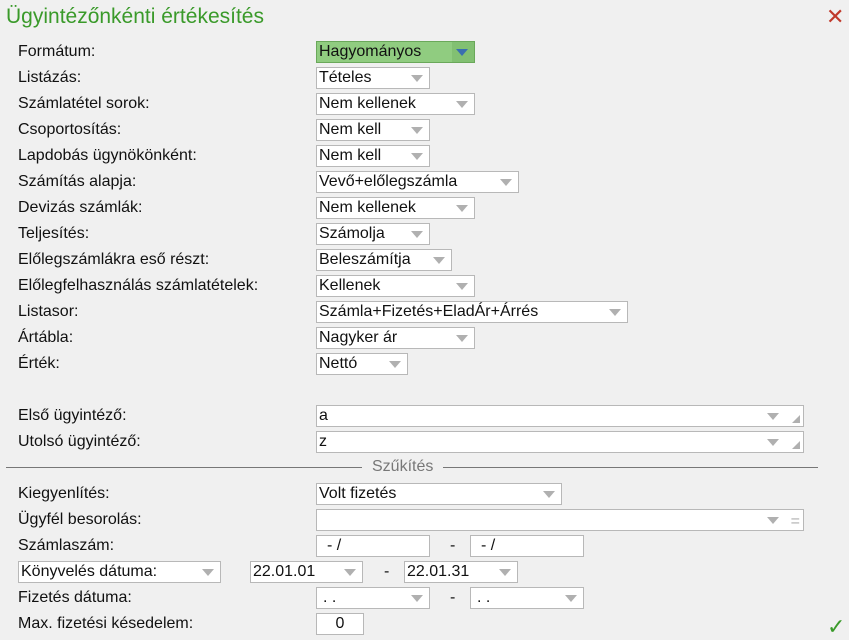 Image resolution: width=849 pixels, height=640 pixels. Describe the element at coordinates (338, 363) in the screenshot. I see `field-value: Nettó` at that location.